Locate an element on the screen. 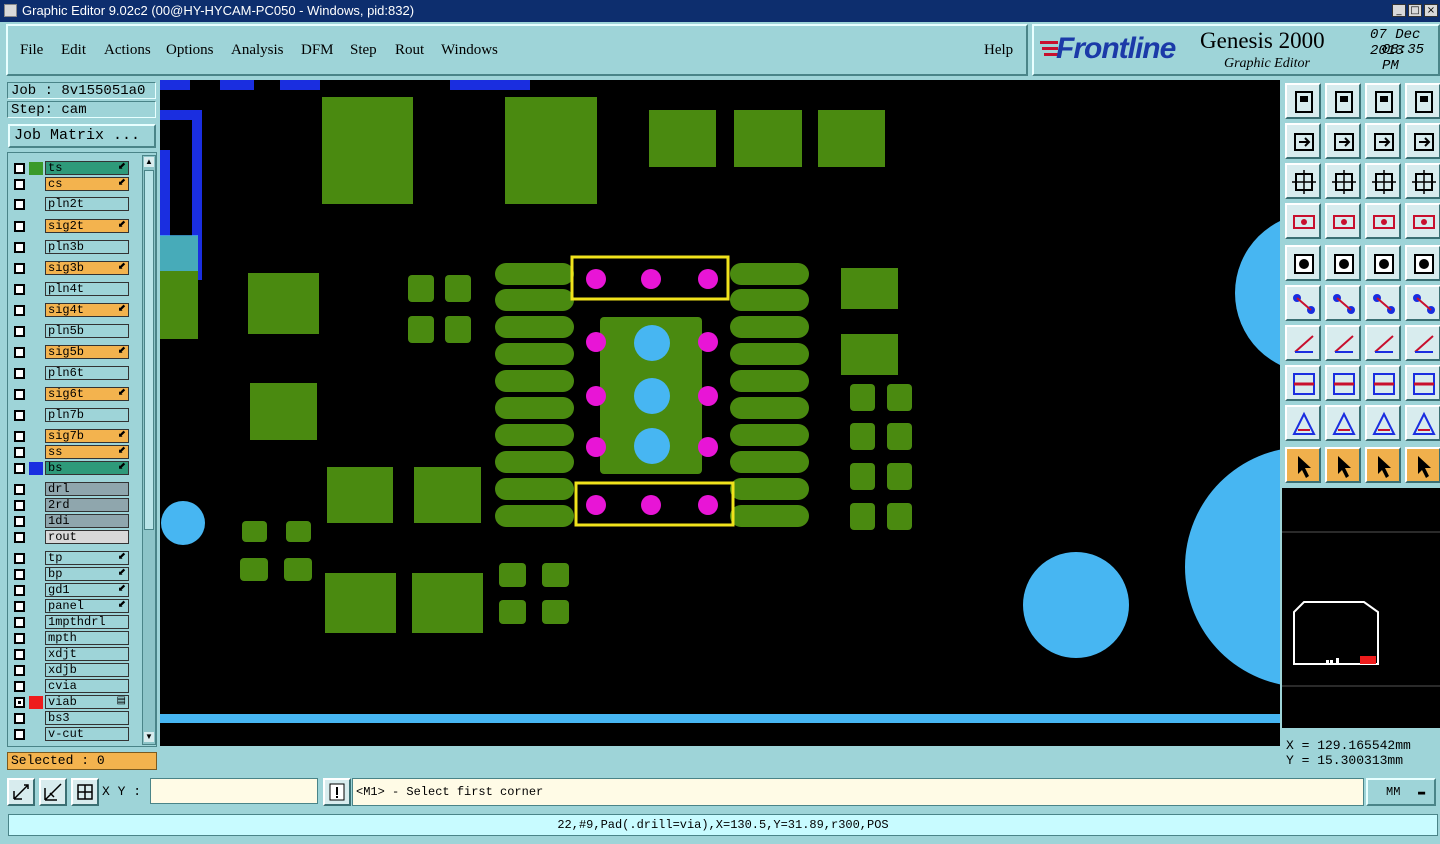 This screenshot has height=844, width=1440. layer-row-mpth: mpth is located at coordinates (71, 638).